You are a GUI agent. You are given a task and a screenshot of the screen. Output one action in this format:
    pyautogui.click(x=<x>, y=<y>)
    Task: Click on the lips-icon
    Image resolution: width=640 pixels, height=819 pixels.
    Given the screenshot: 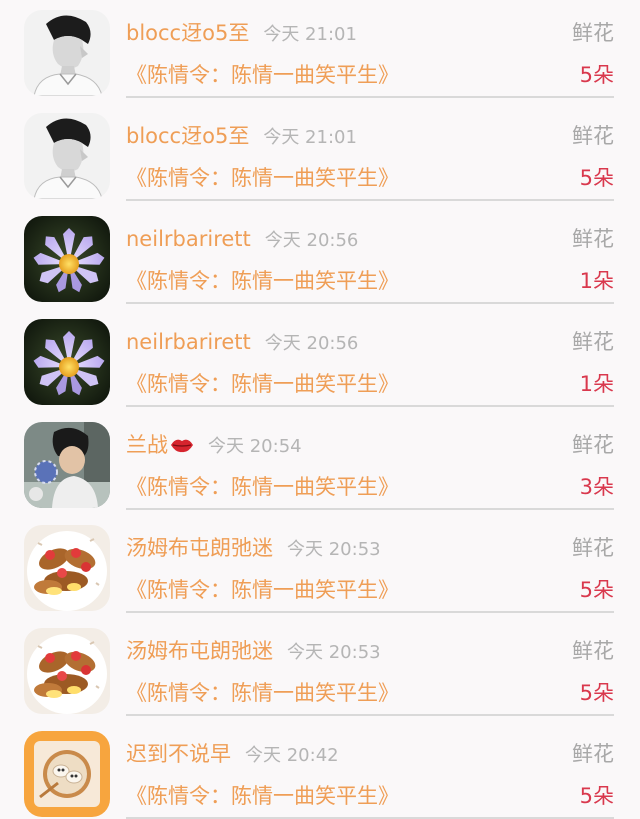 What is the action you would take?
    pyautogui.click(x=182, y=446)
    